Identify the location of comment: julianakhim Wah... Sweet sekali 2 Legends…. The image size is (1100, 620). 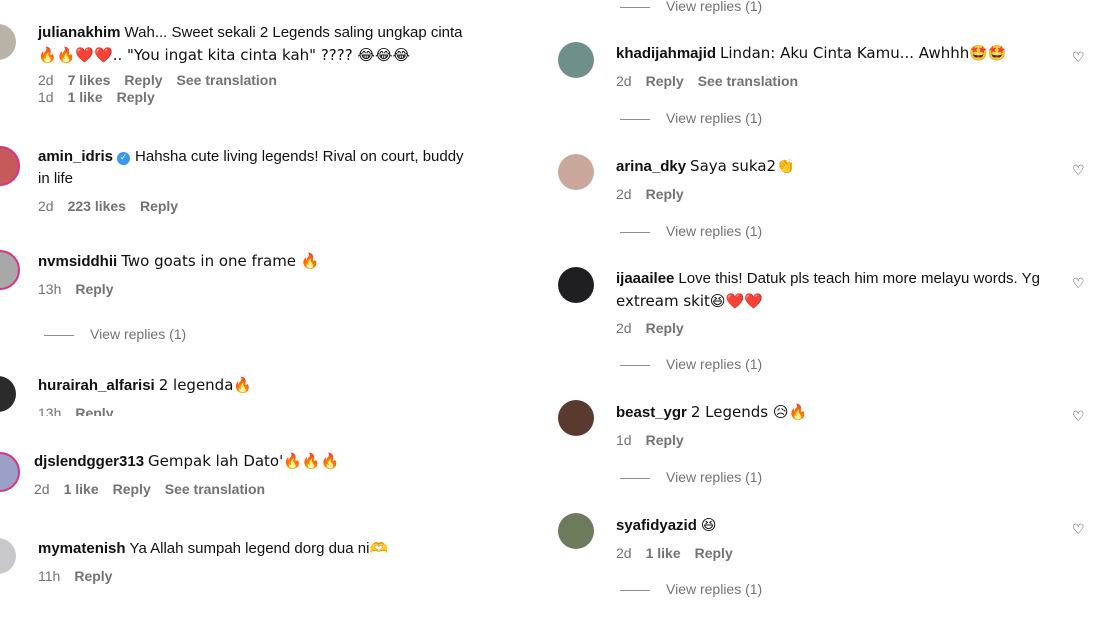
(288, 63).